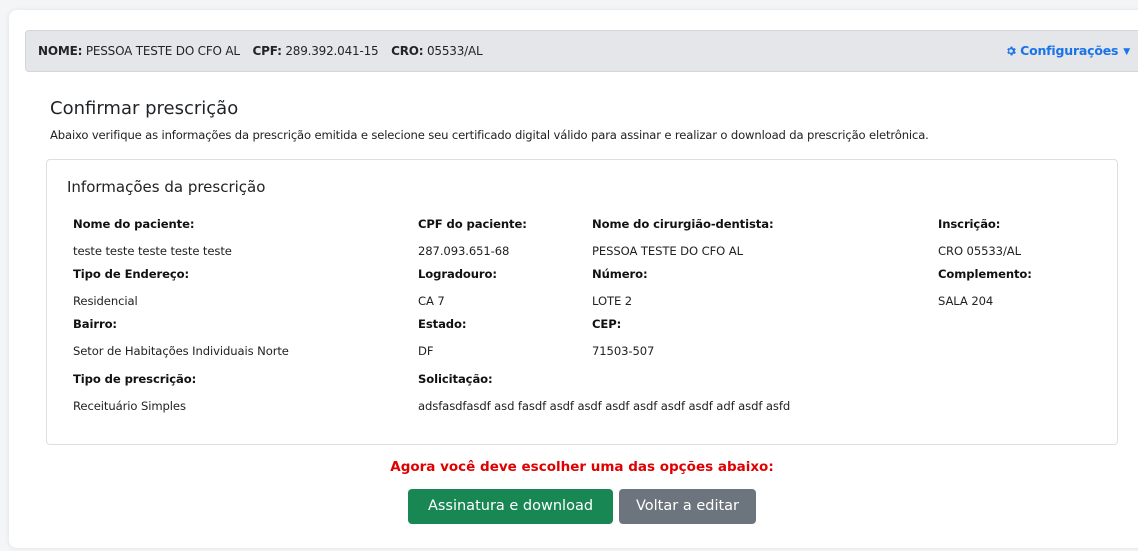  I want to click on section-title: Informações da prescrição, so click(166, 187).